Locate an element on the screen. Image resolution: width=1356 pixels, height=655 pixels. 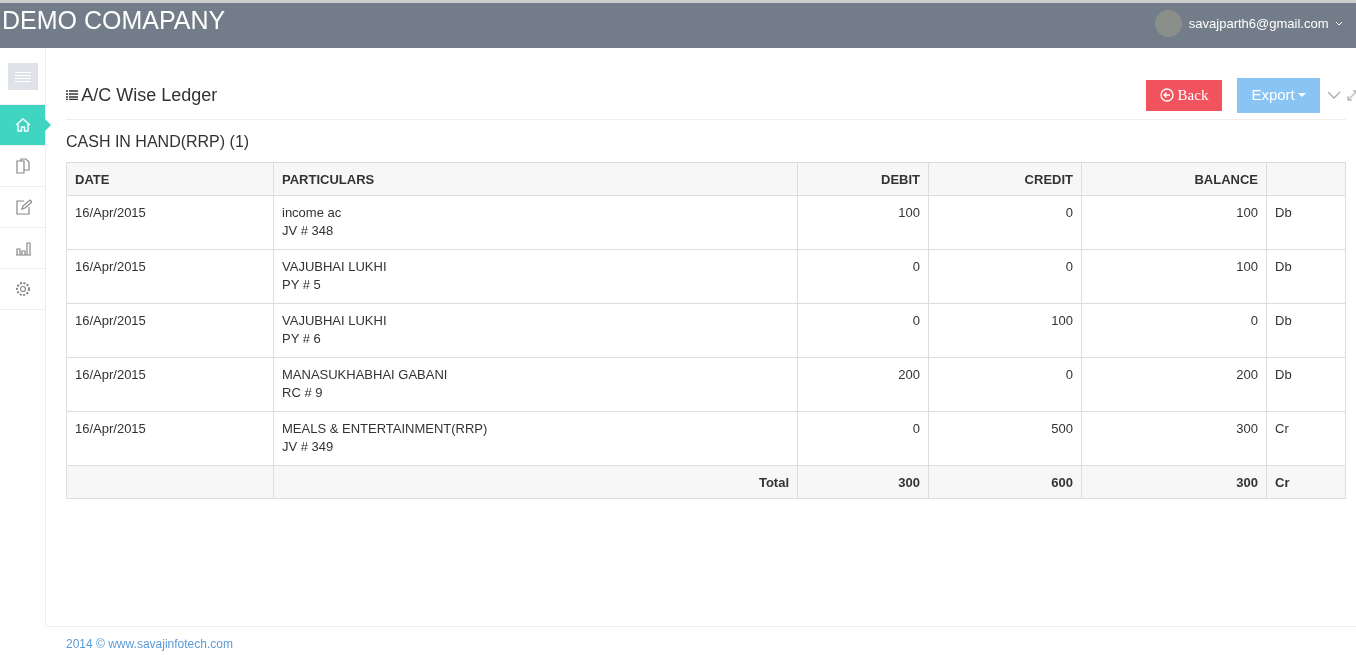
voucher-number: JV # 349 is located at coordinates (308, 447).